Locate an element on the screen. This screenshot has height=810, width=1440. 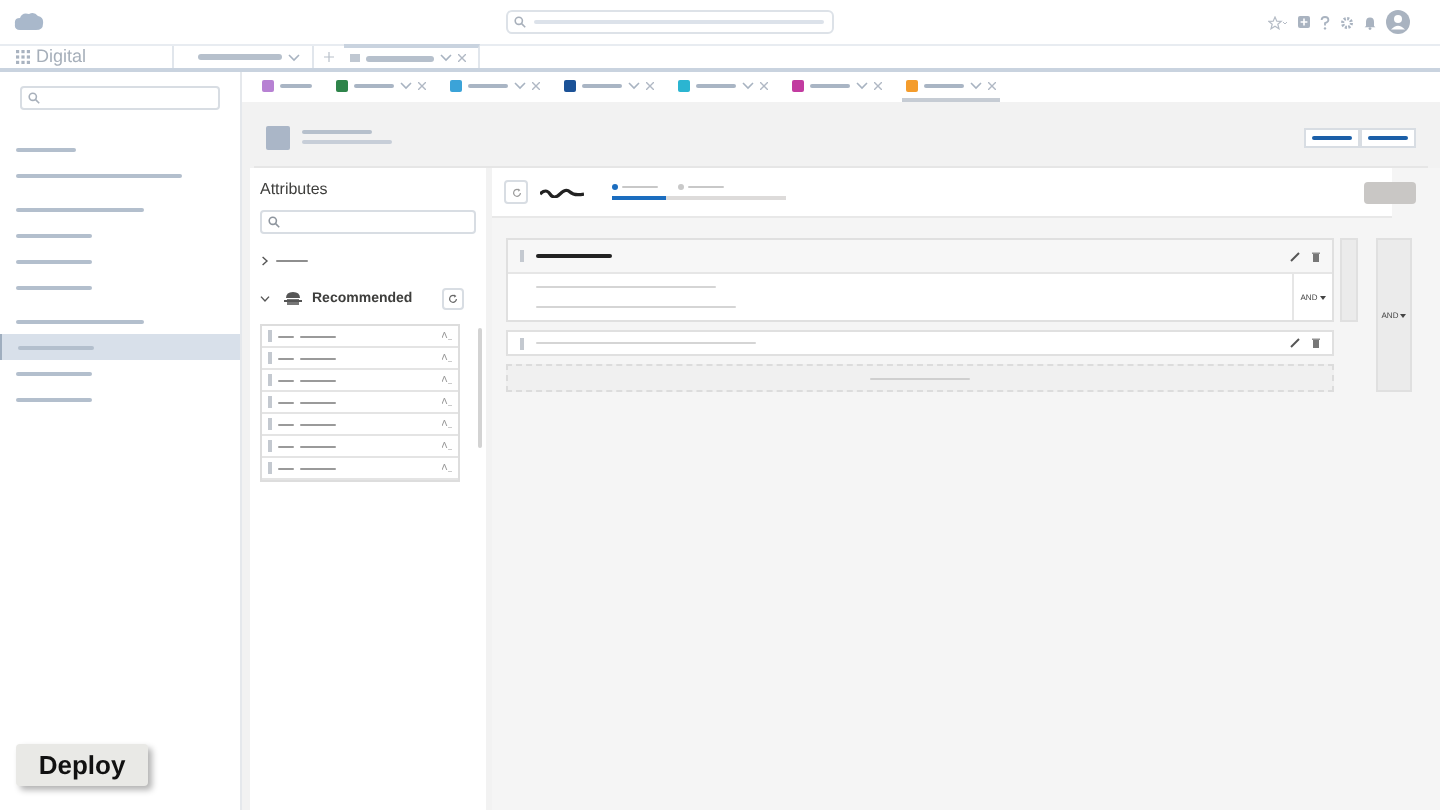
plus-icon is located at coordinates (329, 57).